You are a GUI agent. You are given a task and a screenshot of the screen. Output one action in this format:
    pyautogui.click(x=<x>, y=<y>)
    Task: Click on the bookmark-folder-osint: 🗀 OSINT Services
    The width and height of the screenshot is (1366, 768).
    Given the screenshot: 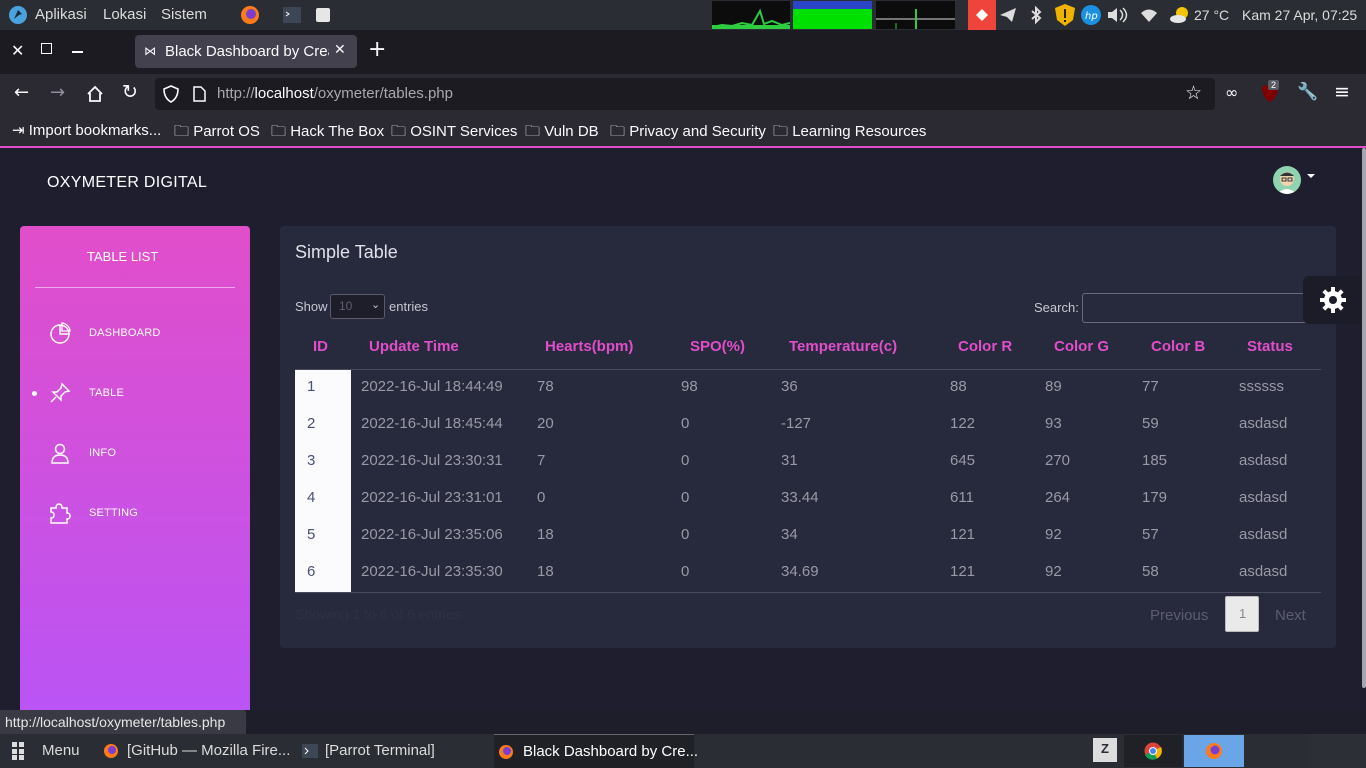 What is the action you would take?
    pyautogui.click(x=454, y=133)
    